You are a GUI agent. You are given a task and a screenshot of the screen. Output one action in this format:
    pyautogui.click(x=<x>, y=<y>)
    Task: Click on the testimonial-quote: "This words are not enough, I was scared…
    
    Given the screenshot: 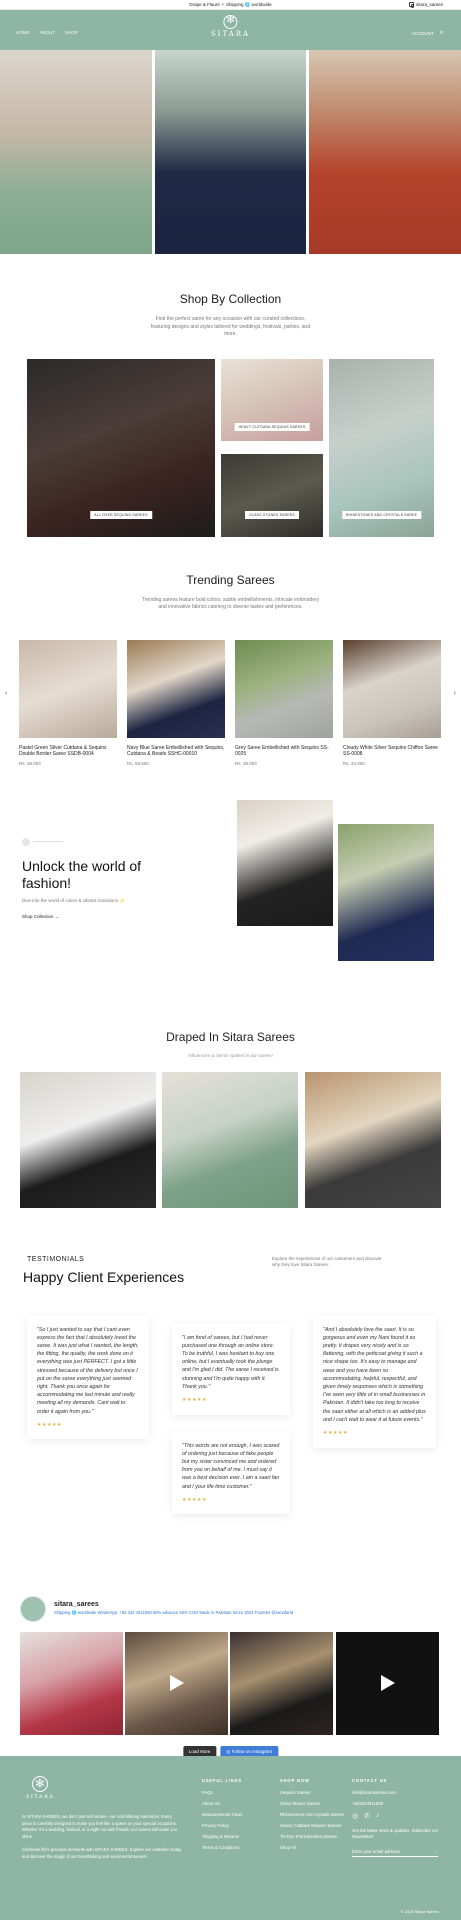 What is the action you would take?
    pyautogui.click(x=231, y=1466)
    